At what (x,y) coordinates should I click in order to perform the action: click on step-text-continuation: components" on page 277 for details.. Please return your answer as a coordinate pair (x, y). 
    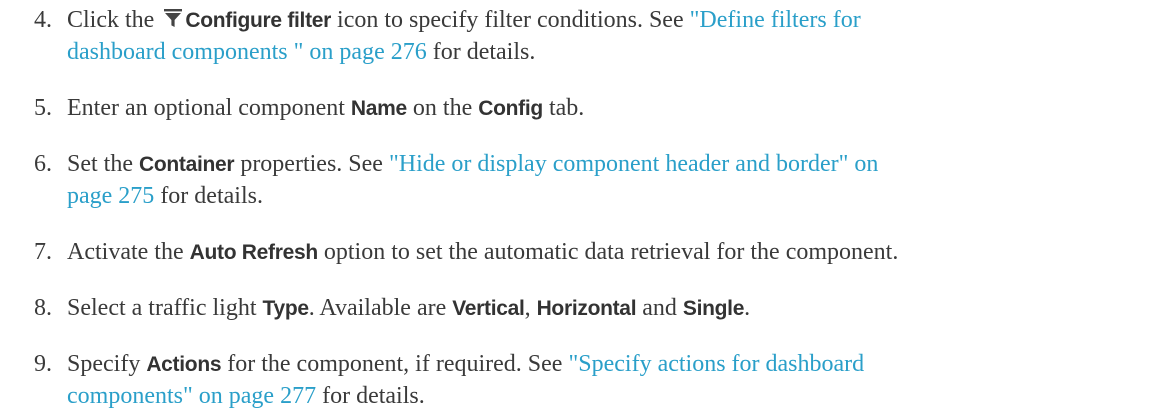
    Looking at the image, I should click on (246, 396).